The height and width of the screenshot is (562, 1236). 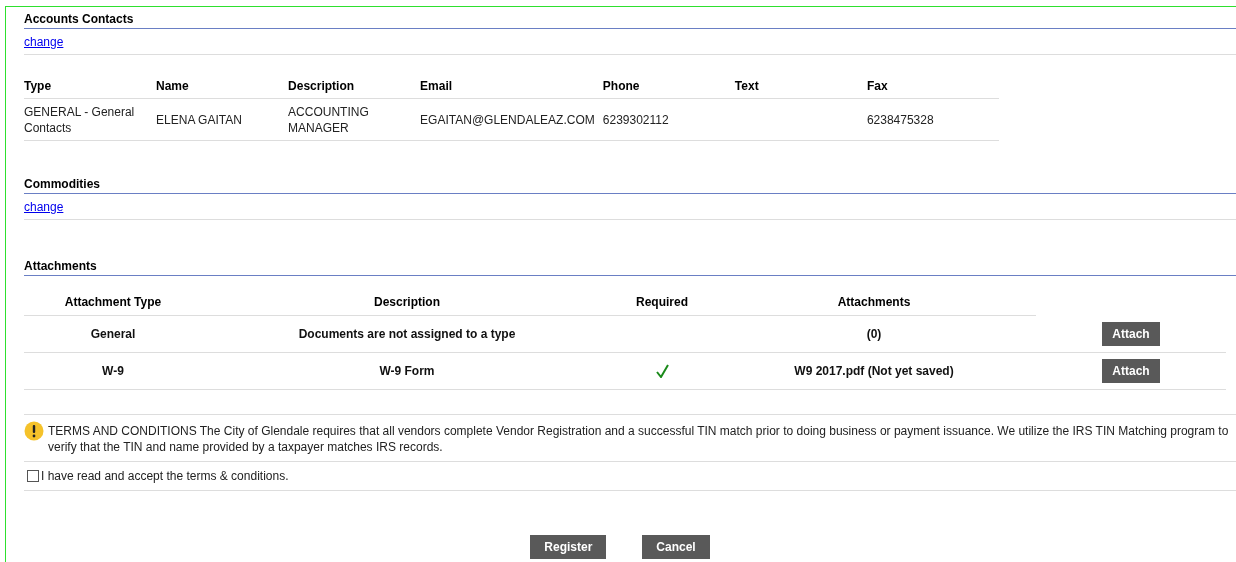 I want to click on section-title: Commodities, so click(x=62, y=184).